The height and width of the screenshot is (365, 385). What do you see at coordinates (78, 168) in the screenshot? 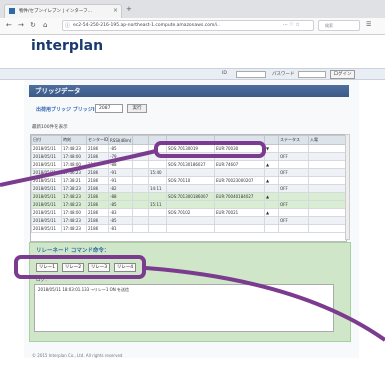
I see `arrow-line-status` at bounding box center [78, 168].